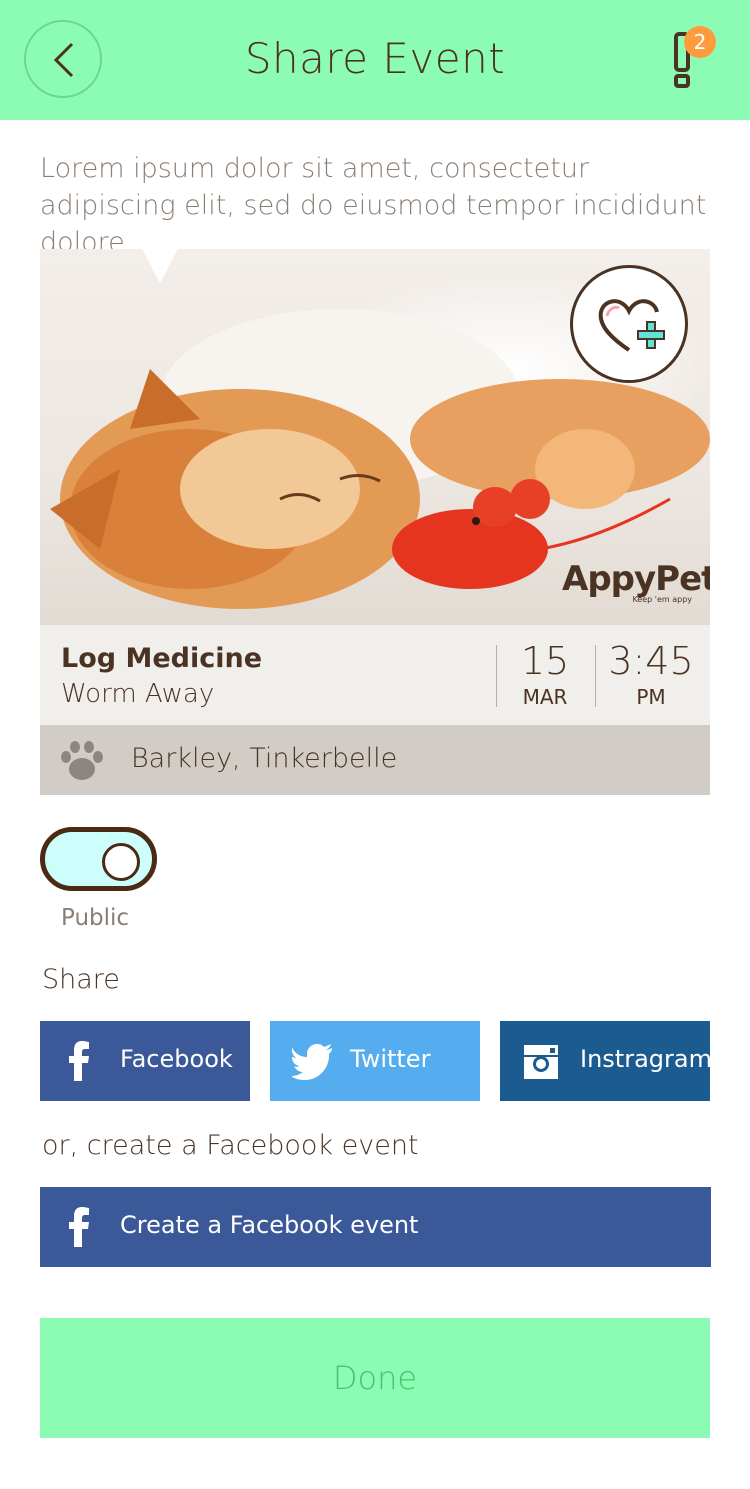  I want to click on create-facebook-event-label: Create a Facebook event, so click(269, 1225).